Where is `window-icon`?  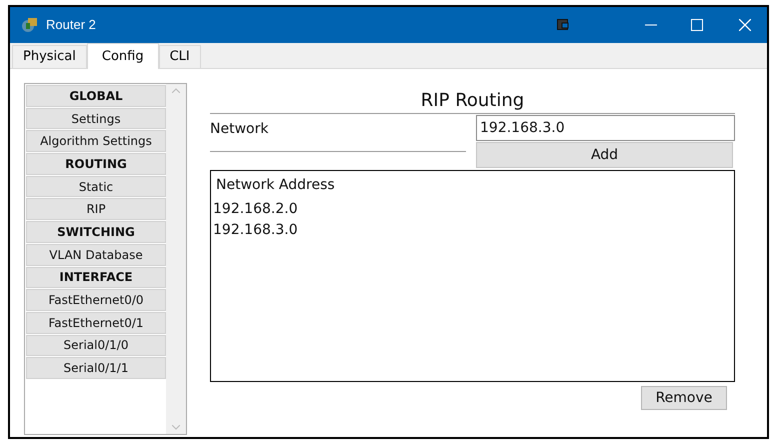
window-icon is located at coordinates (563, 25).